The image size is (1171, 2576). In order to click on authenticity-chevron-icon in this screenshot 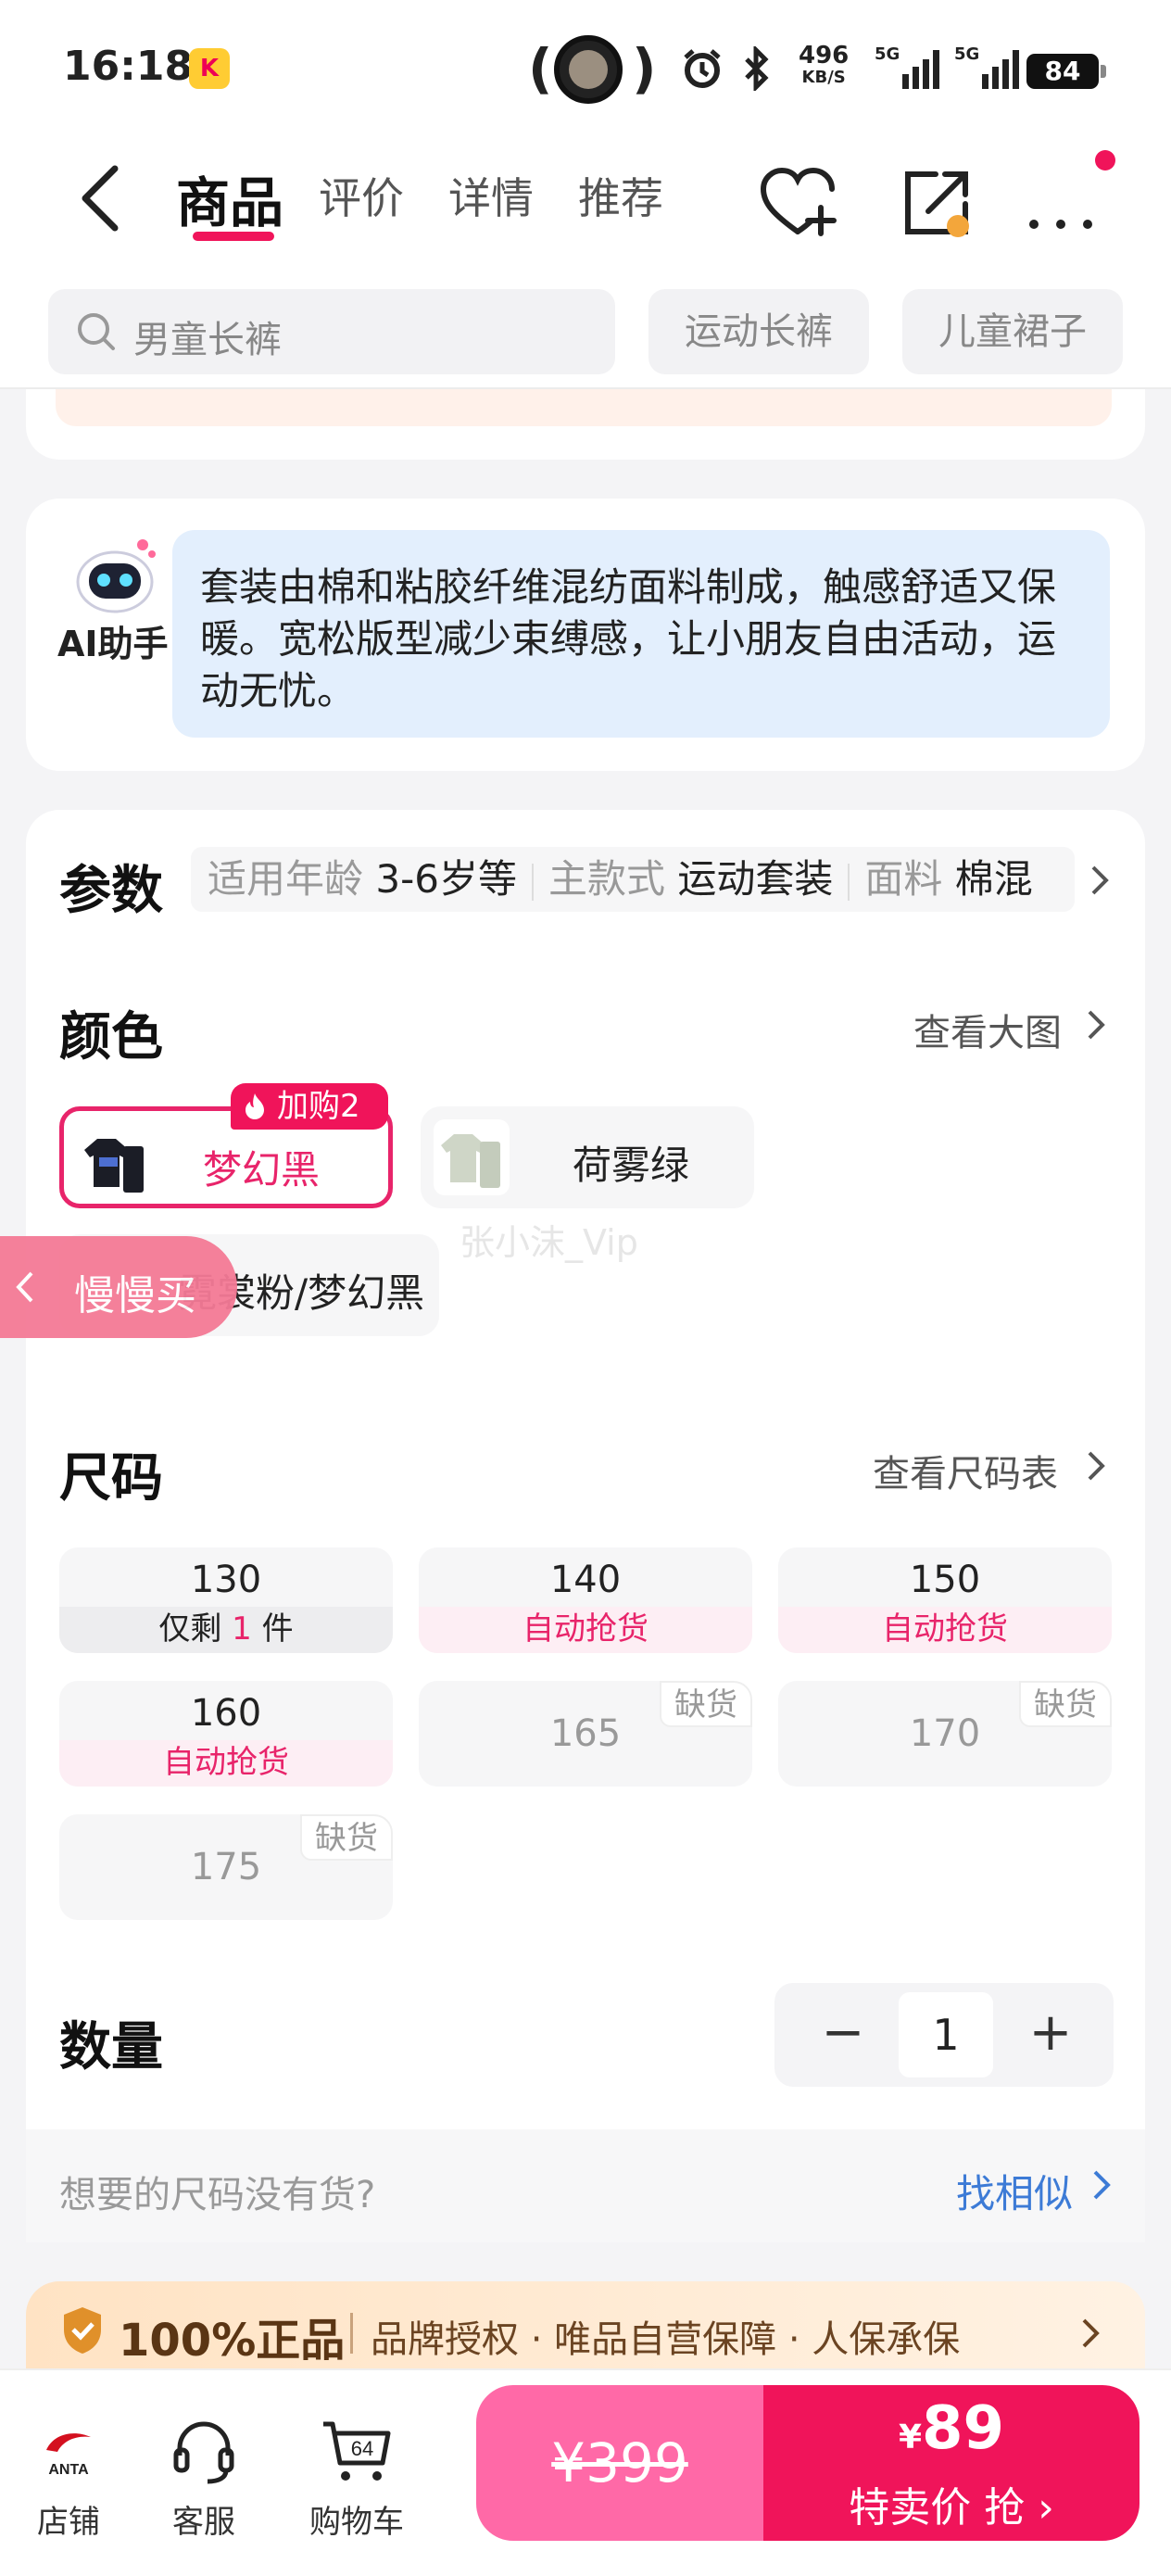, I will do `click(1091, 2333)`.